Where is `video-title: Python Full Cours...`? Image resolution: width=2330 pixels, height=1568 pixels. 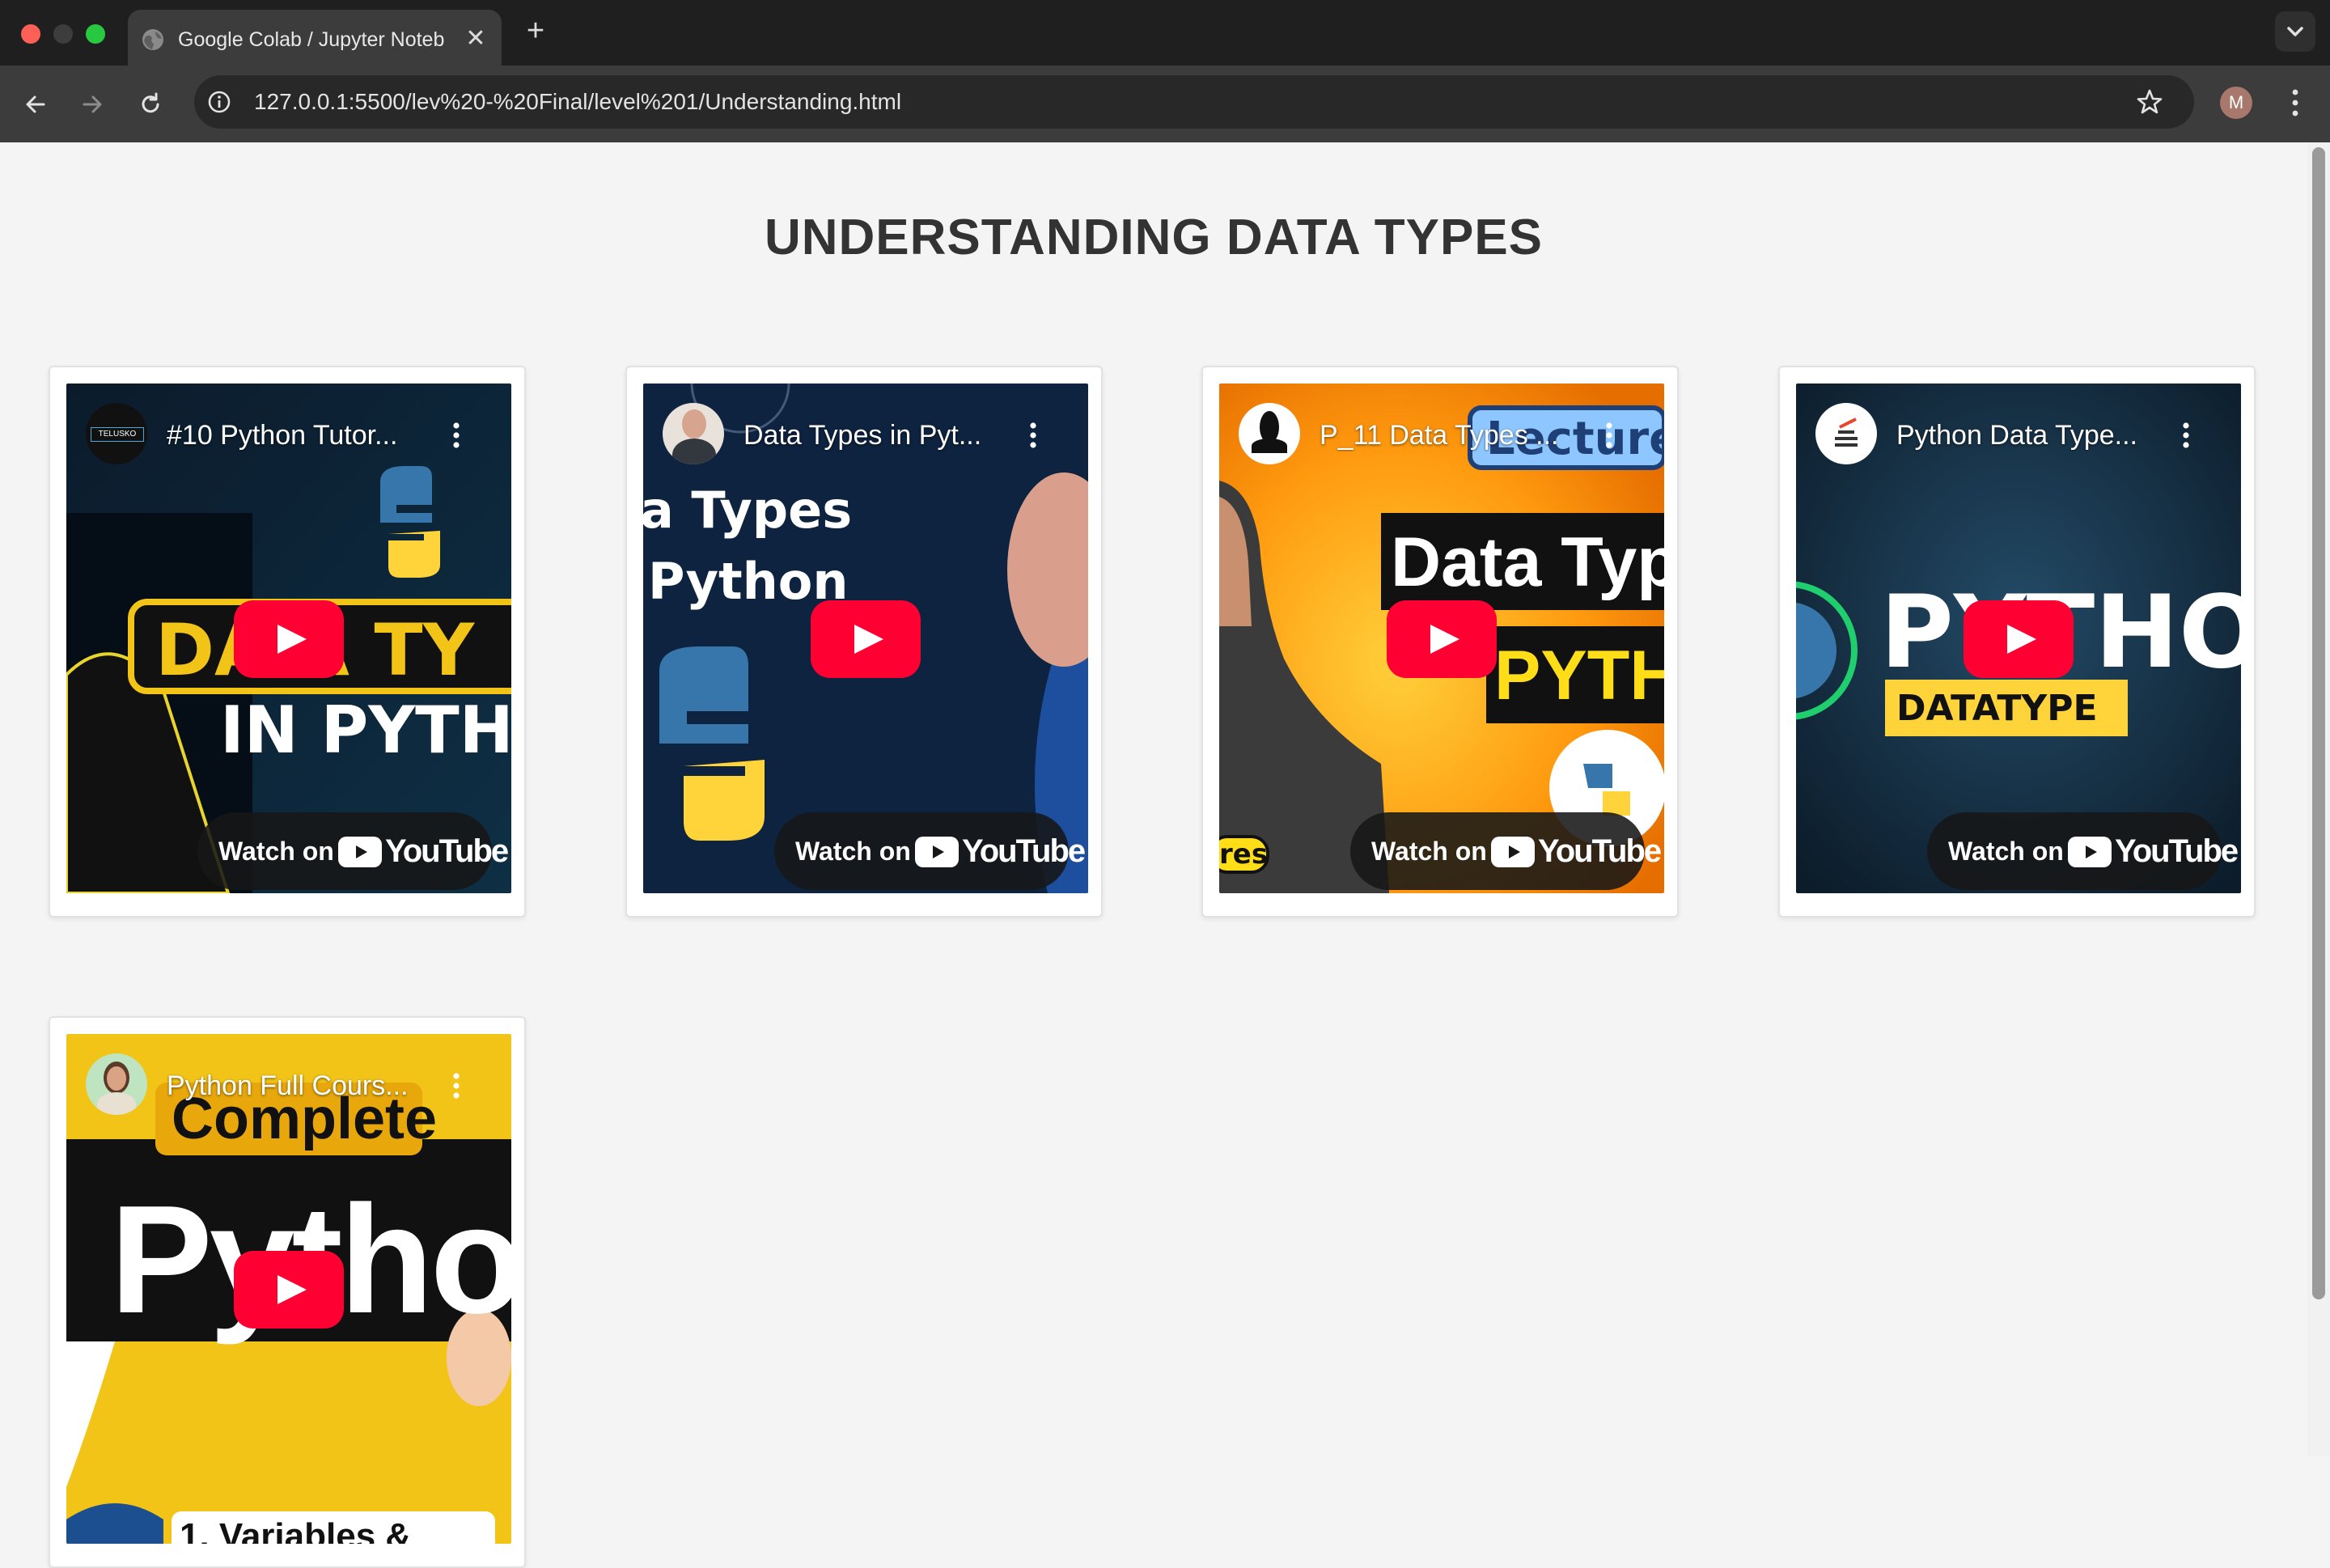
video-title: Python Full Cours... is located at coordinates (301, 1086).